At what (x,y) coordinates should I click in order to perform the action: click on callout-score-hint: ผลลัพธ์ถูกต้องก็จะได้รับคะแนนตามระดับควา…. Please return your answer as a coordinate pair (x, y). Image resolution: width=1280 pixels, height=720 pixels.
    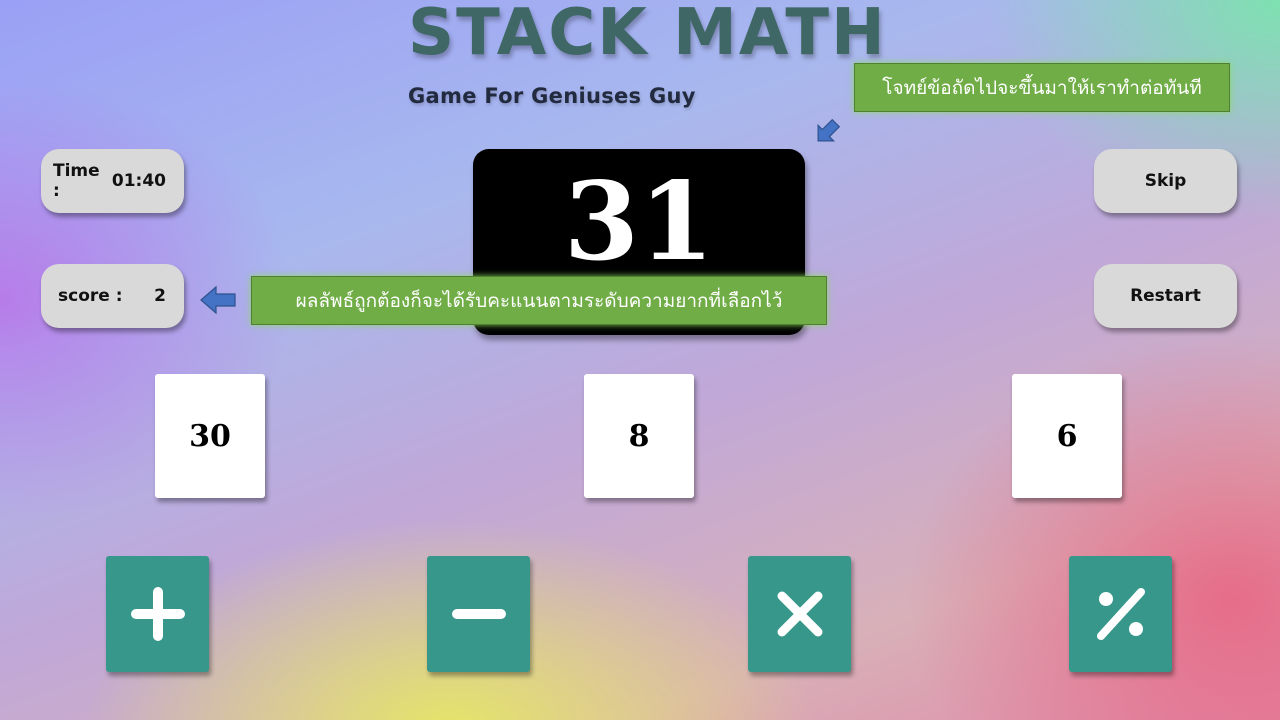
    Looking at the image, I should click on (539, 300).